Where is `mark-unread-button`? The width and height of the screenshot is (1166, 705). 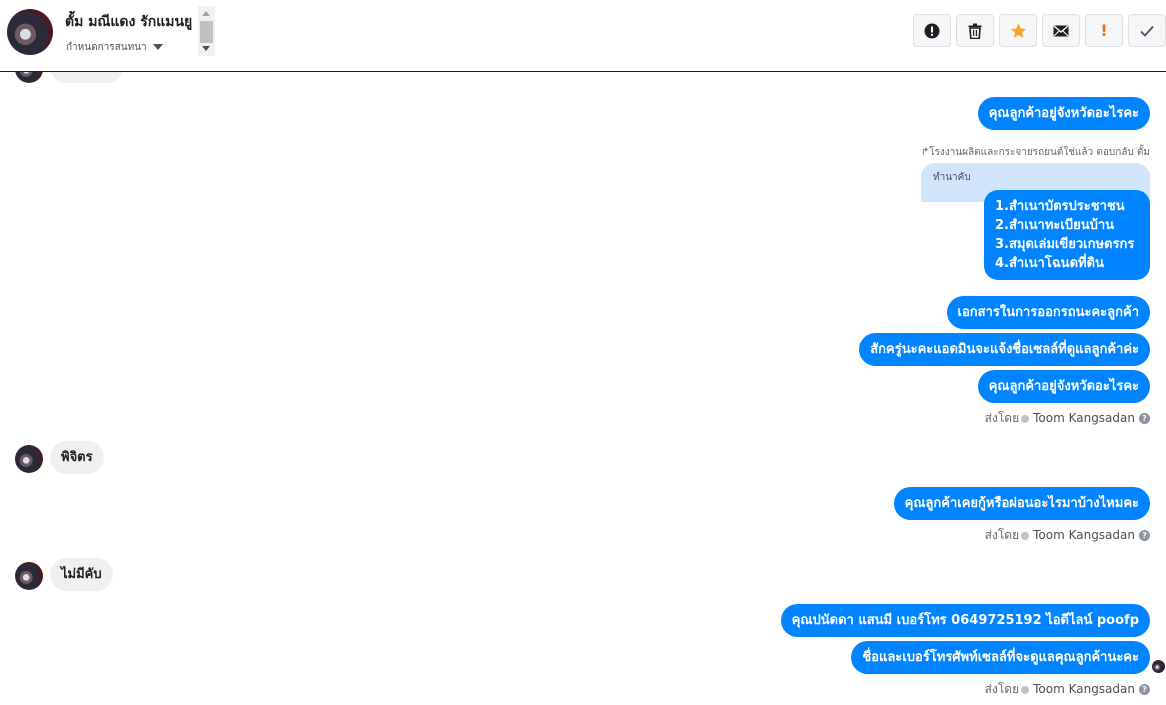
mark-unread-button is located at coordinates (1061, 30).